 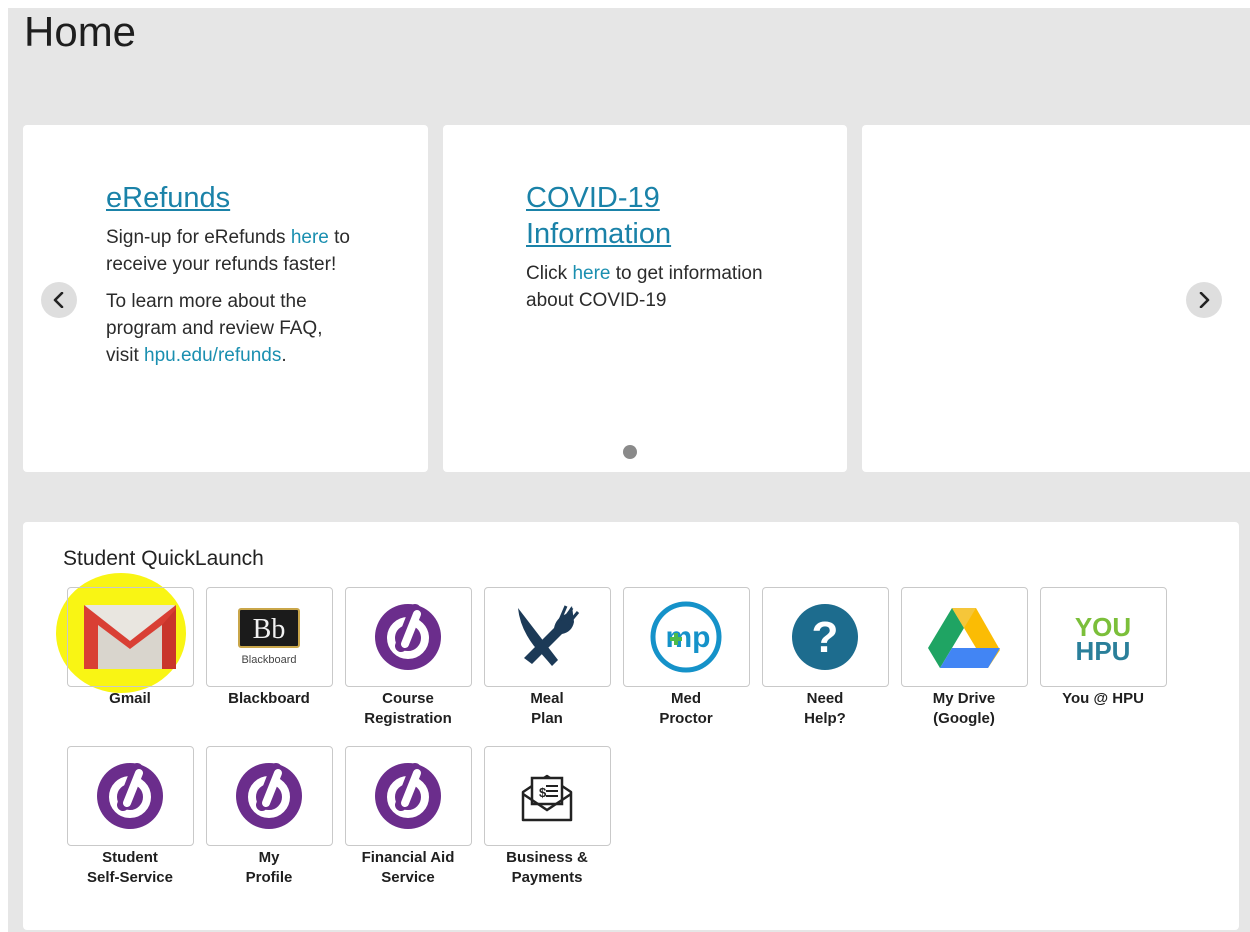 I want to click on tile-blackboard-label: Blackboard, so click(x=269, y=698).